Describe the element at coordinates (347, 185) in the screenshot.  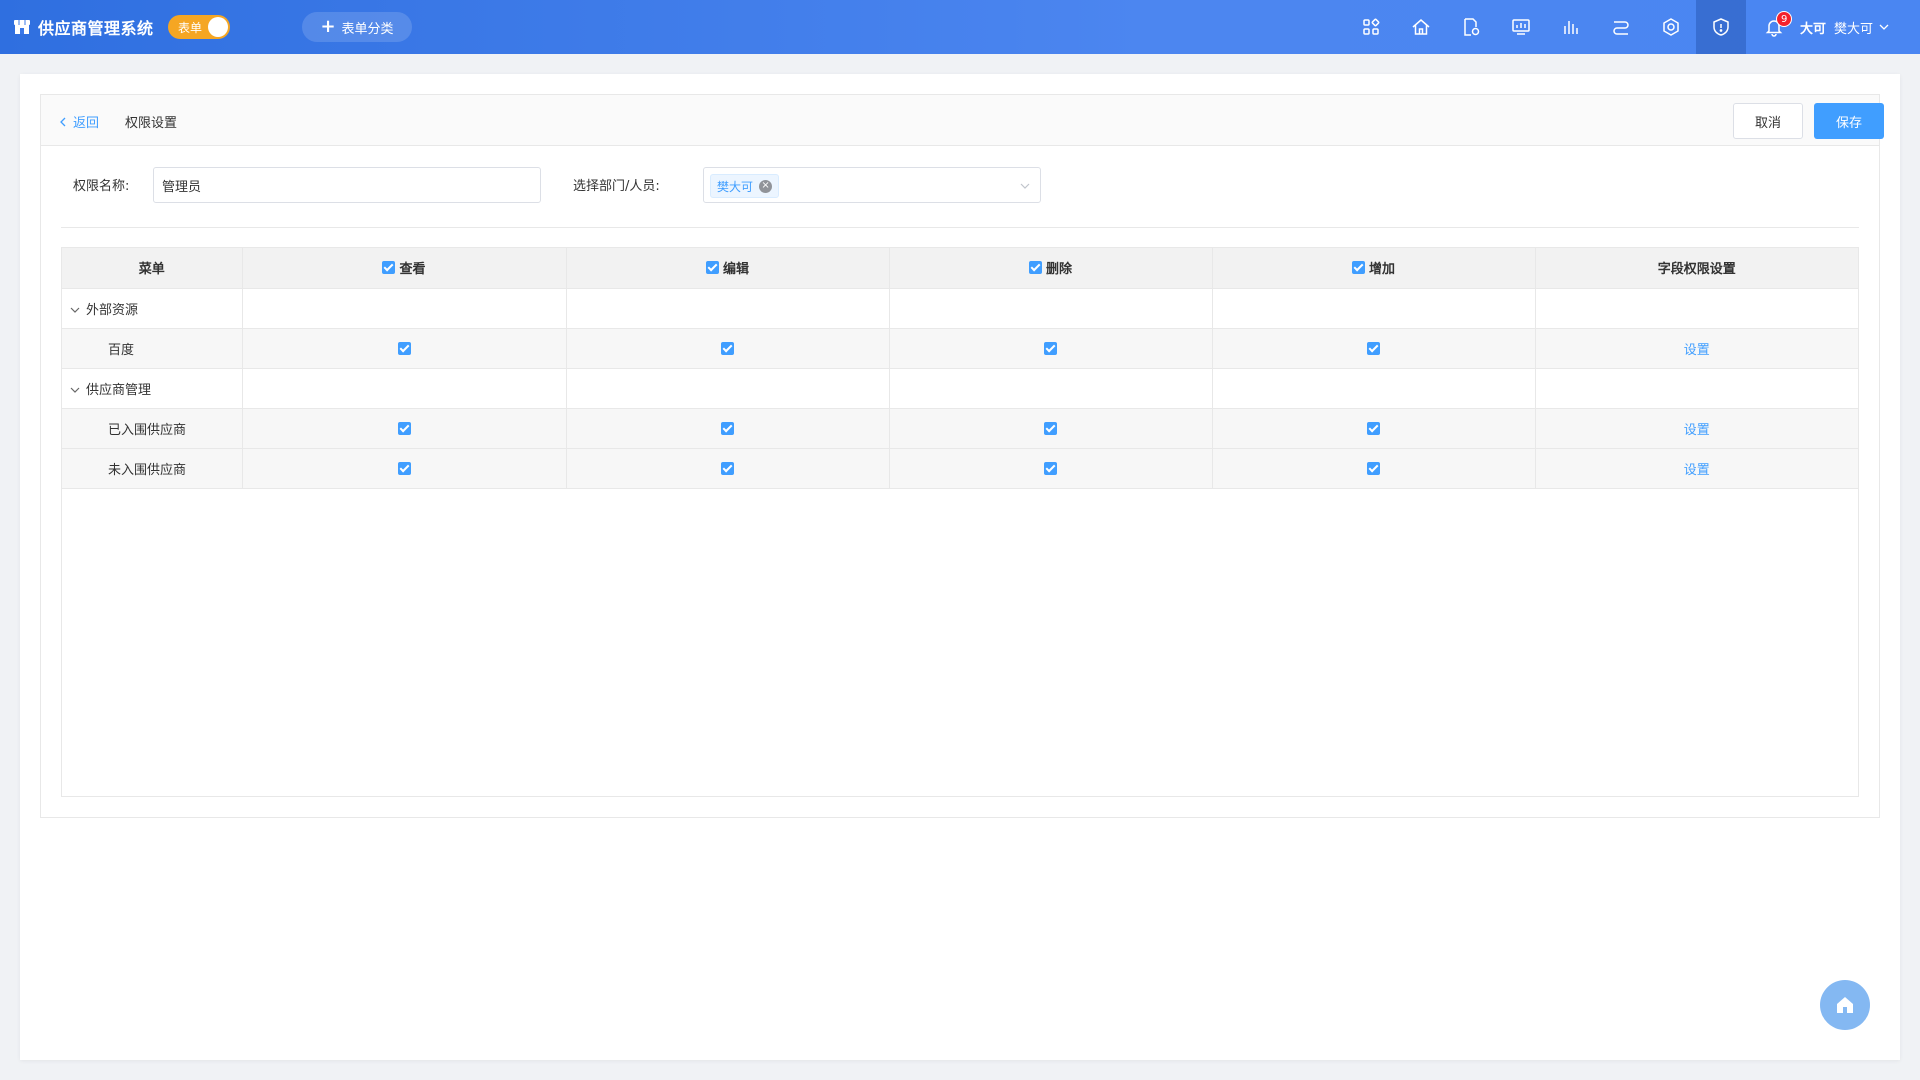
I see `permission-name-input` at that location.